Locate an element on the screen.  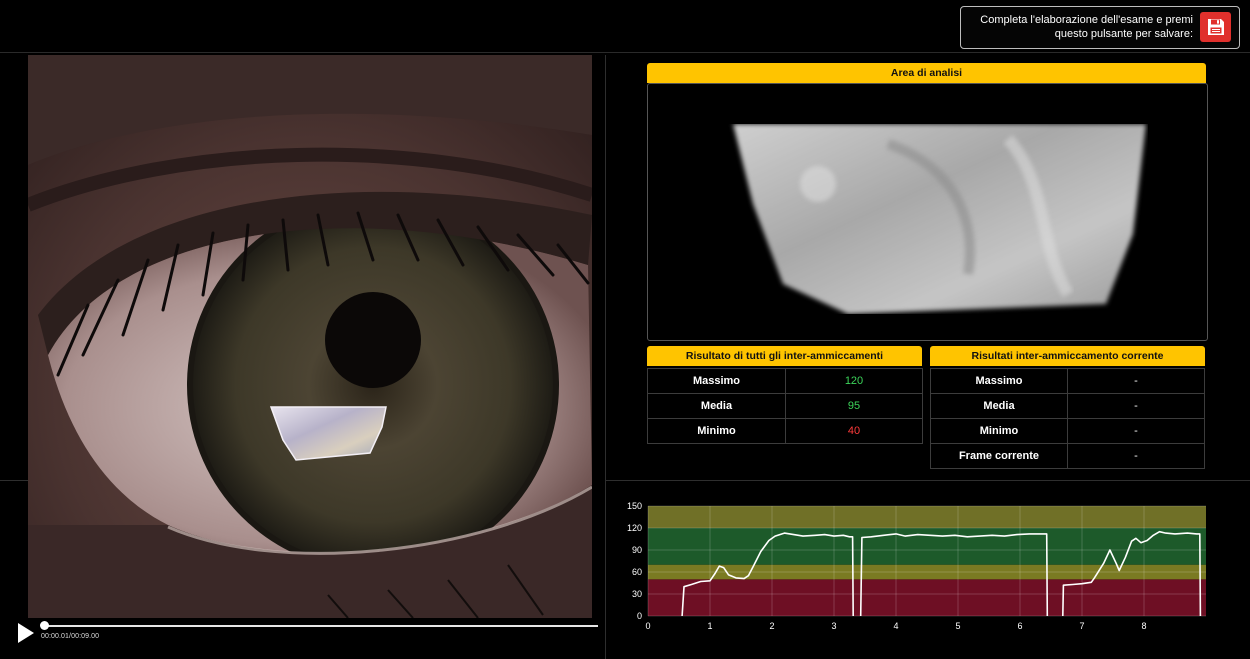
y-tick-label: 30 is located at coordinates (637, 594).